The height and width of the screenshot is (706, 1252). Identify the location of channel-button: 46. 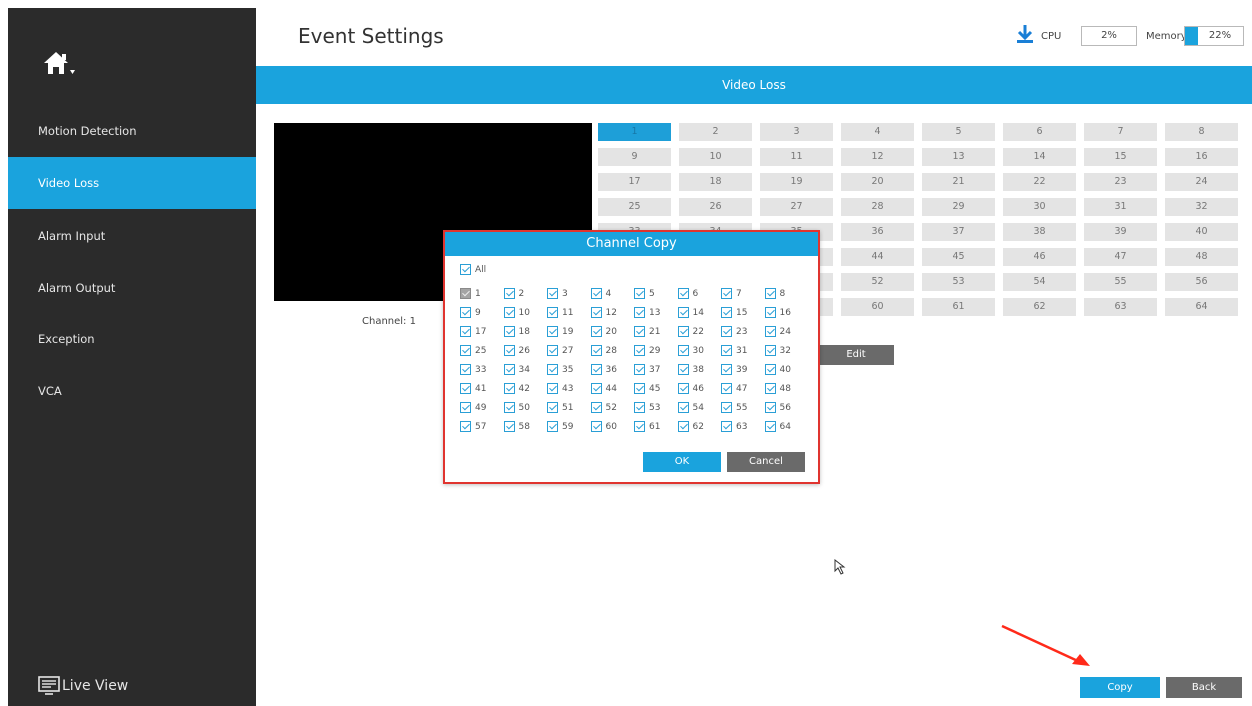
(1039, 257).